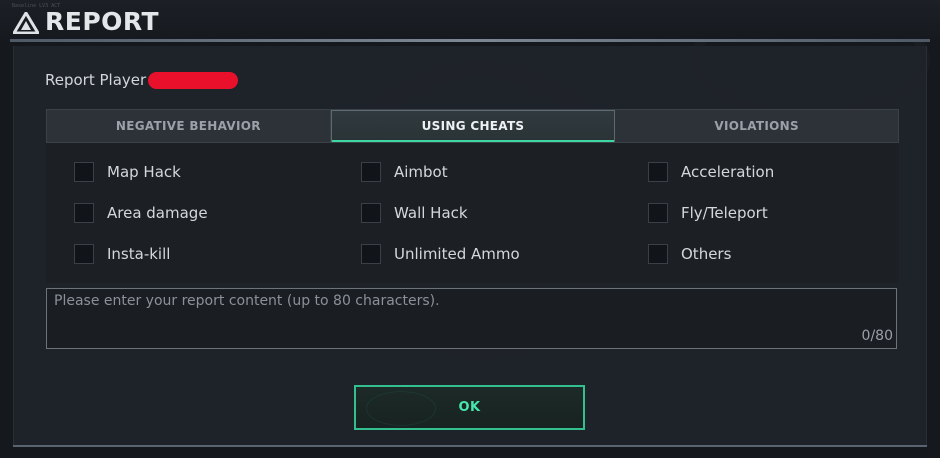  What do you see at coordinates (724, 213) in the screenshot?
I see `option-label: Fly/Teleport` at bounding box center [724, 213].